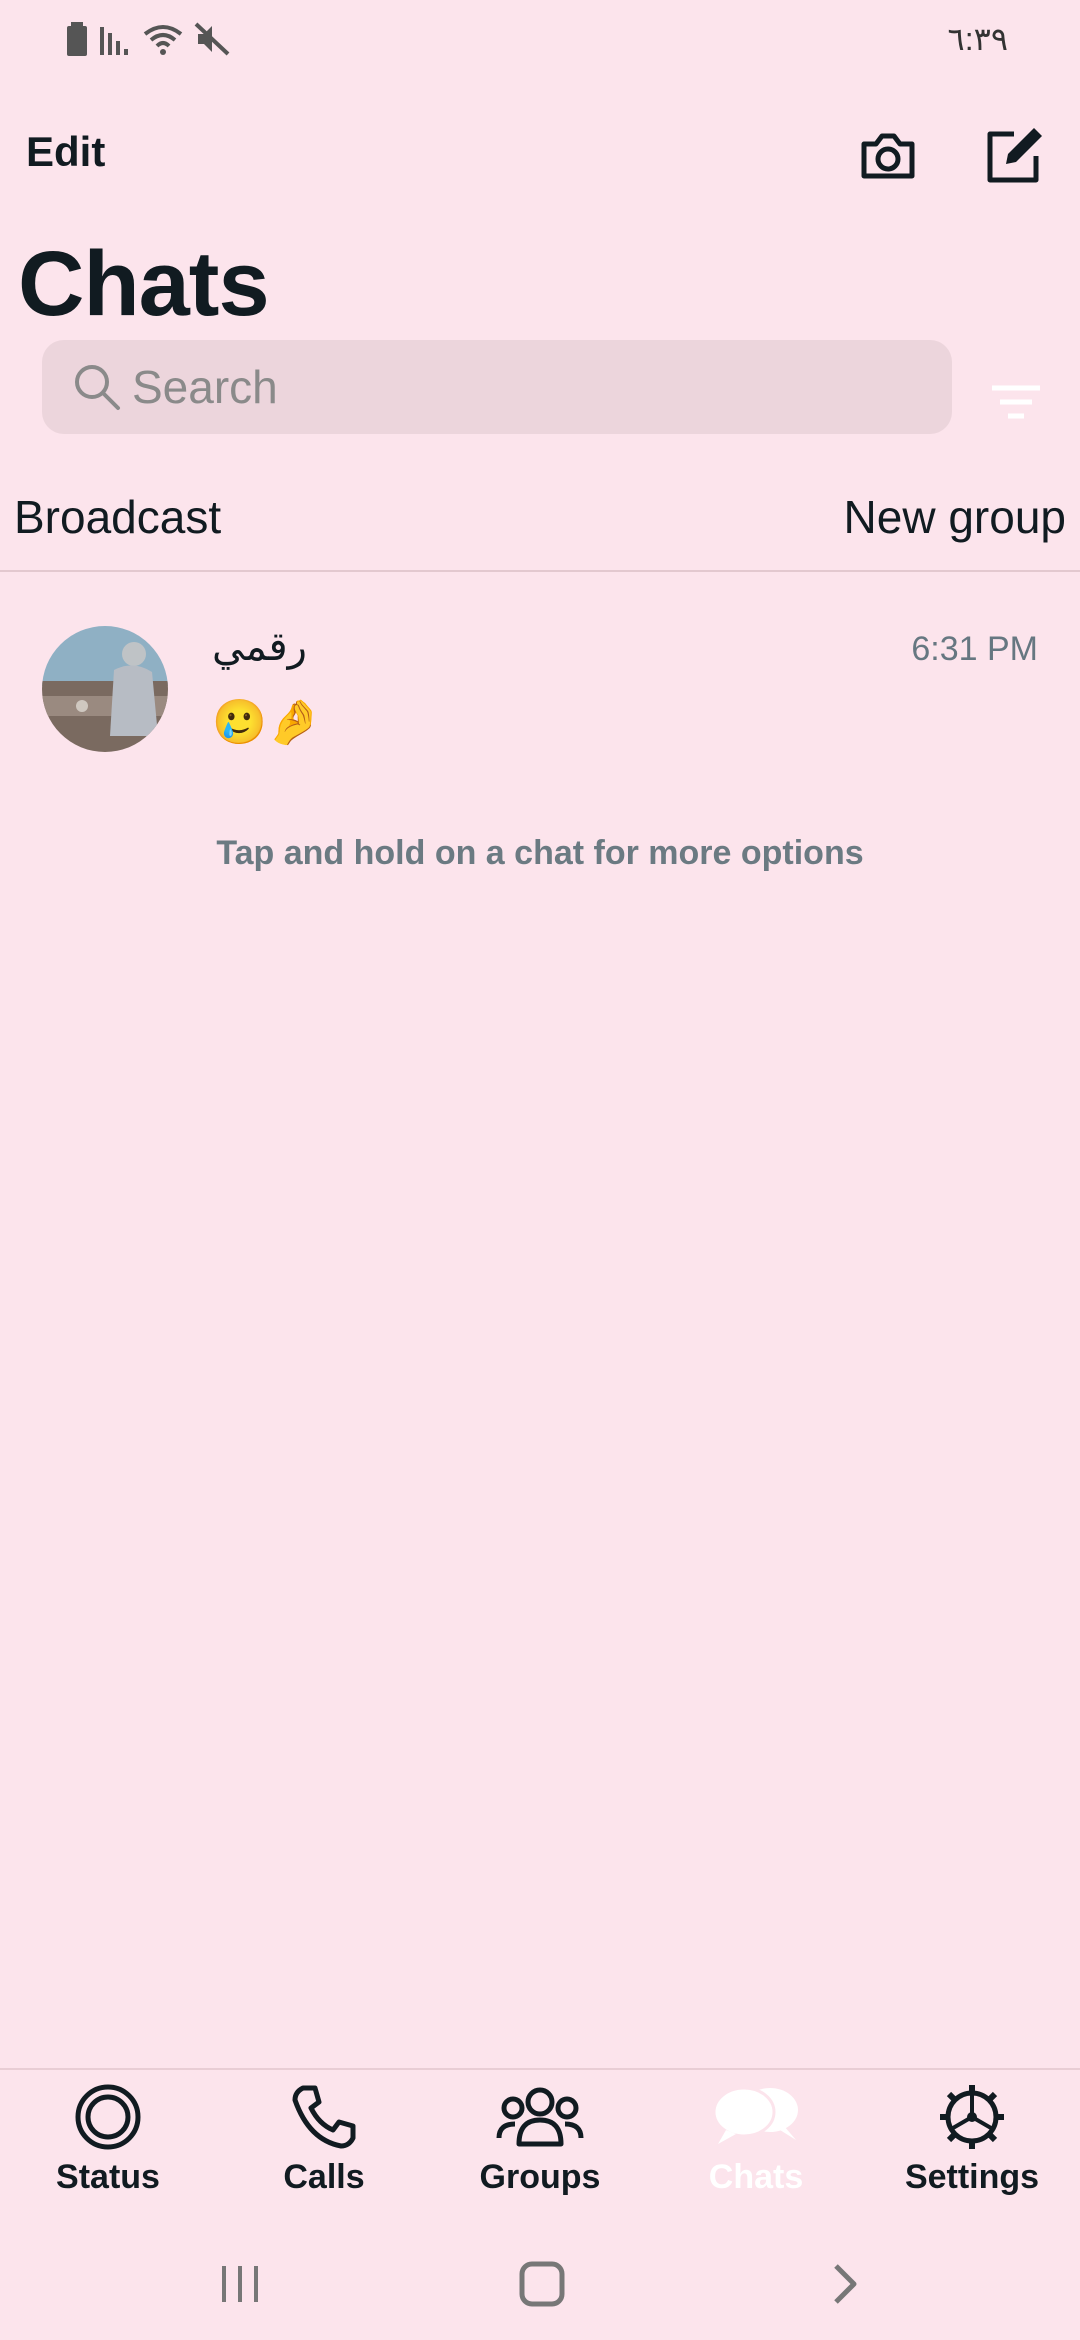 Image resolution: width=1080 pixels, height=2340 pixels. I want to click on camera-icon, so click(888, 156).